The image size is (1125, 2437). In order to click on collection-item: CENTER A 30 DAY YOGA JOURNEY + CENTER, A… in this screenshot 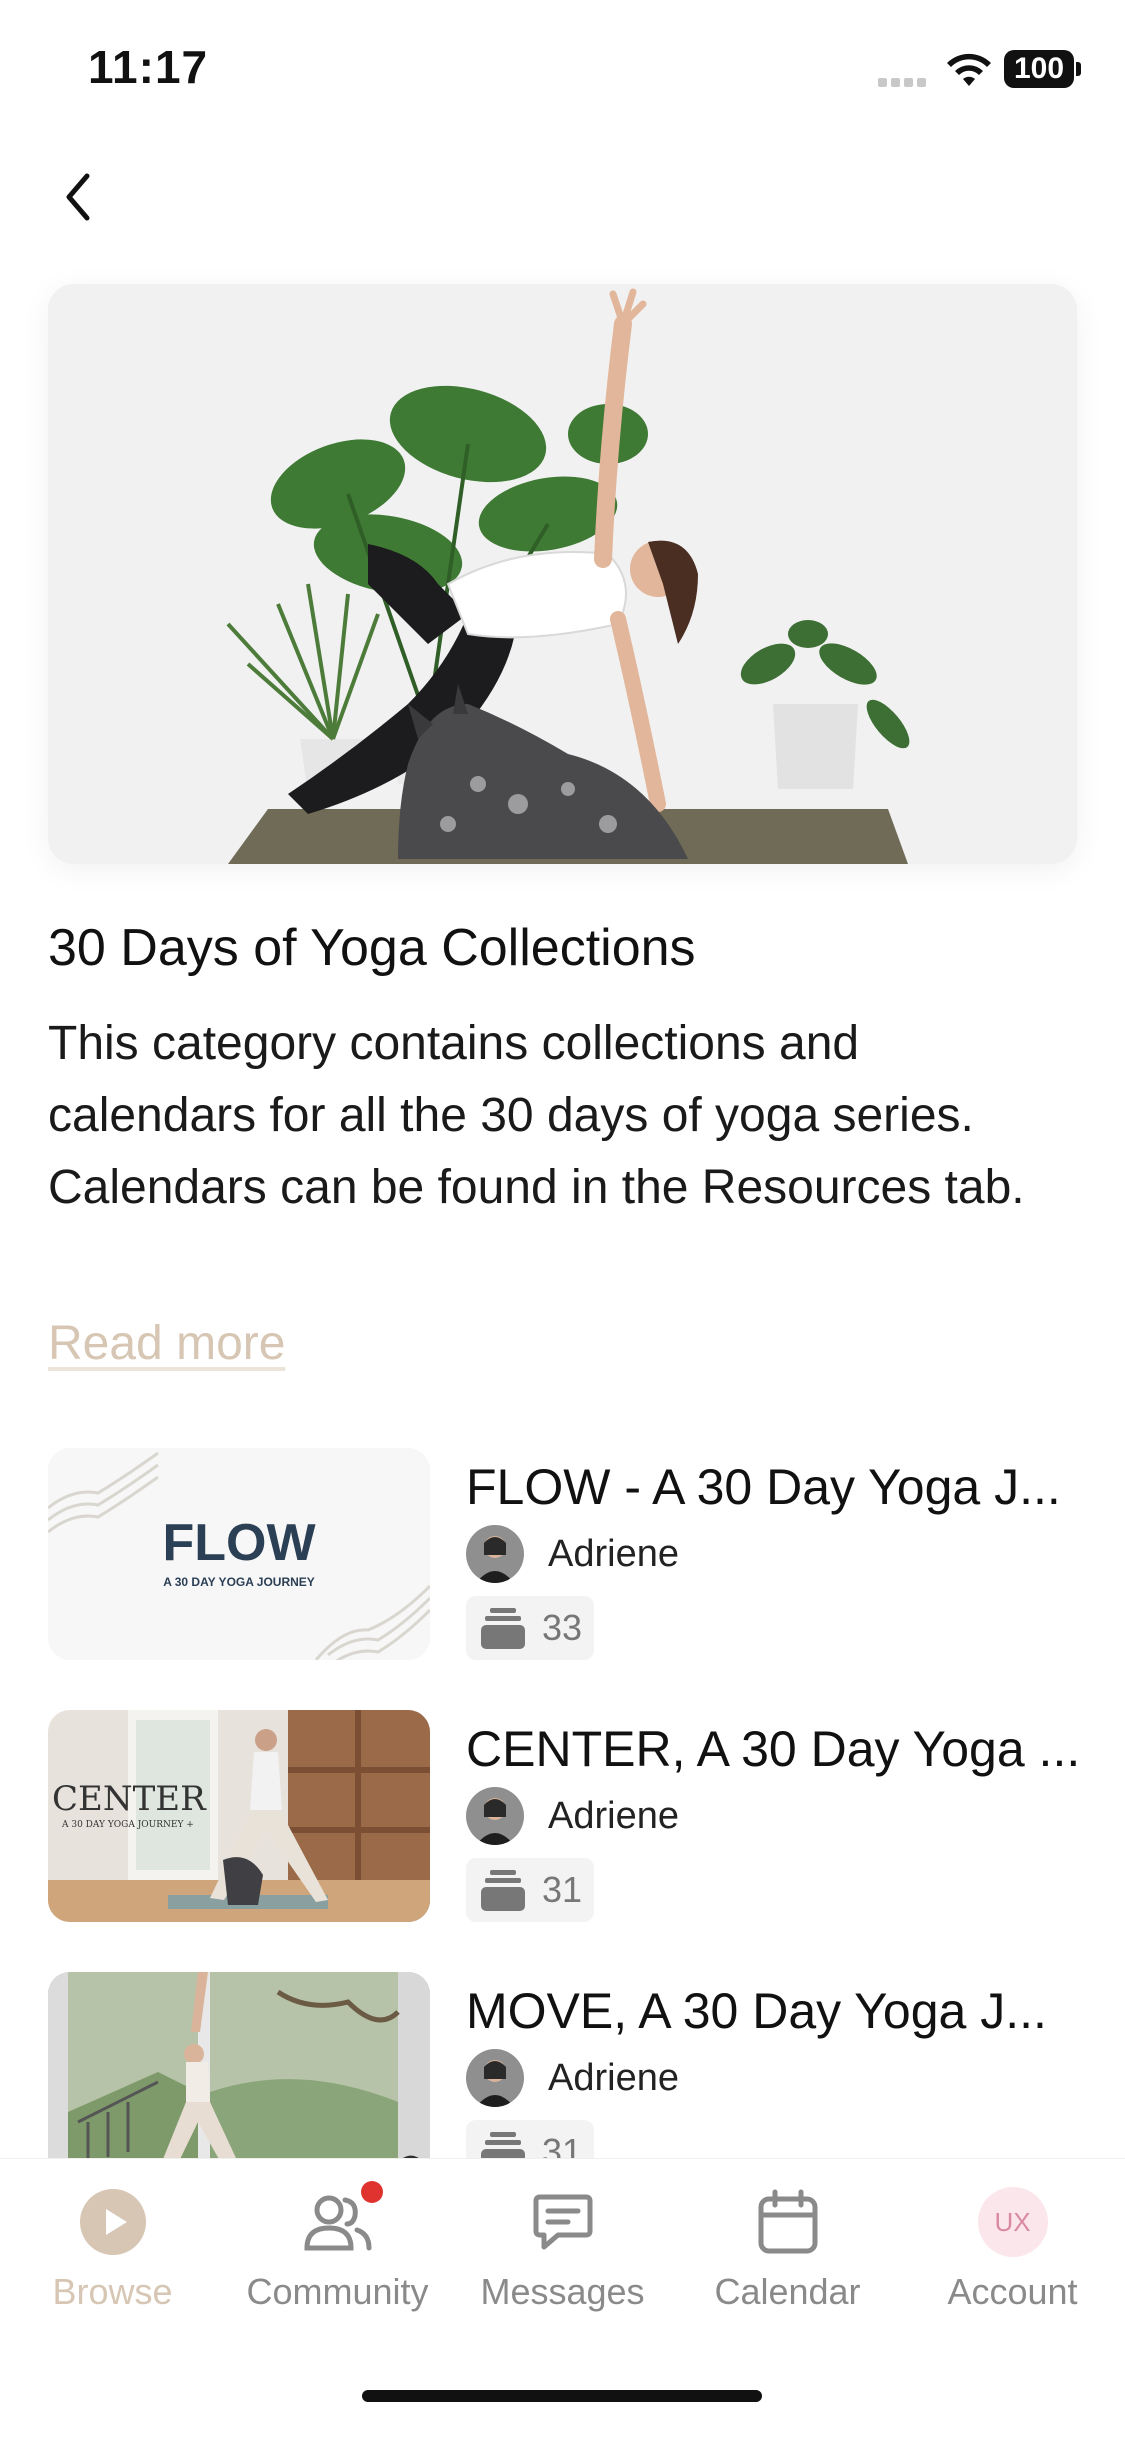, I will do `click(562, 1812)`.